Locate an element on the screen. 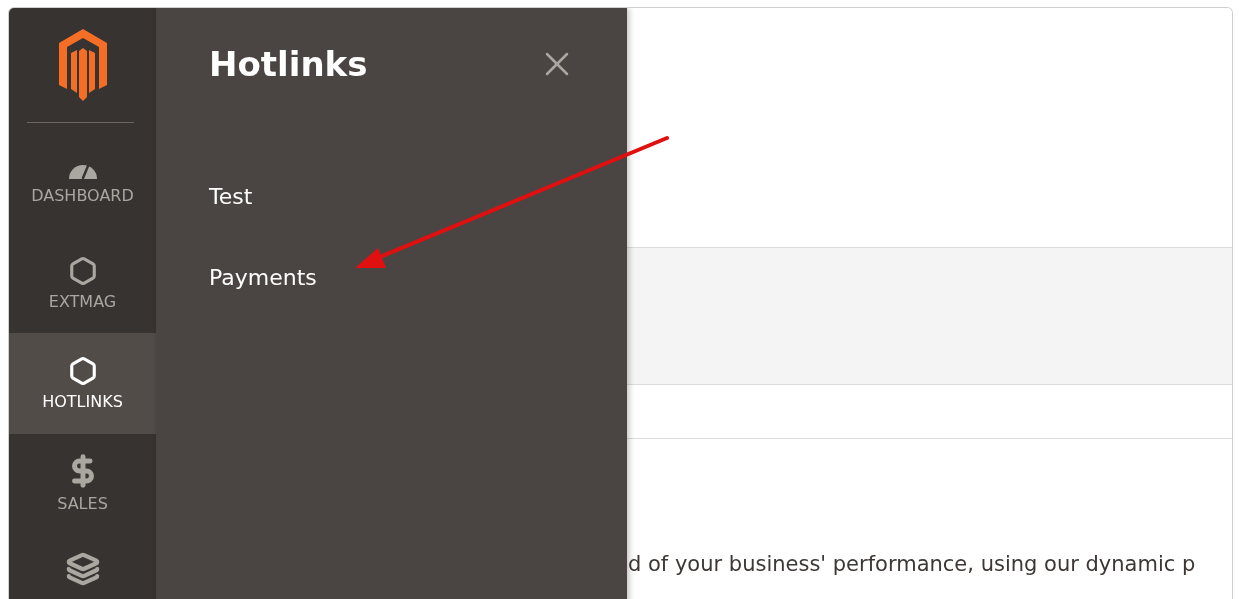 The image size is (1239, 599). flyout-menu-item: Payments is located at coordinates (418, 277).